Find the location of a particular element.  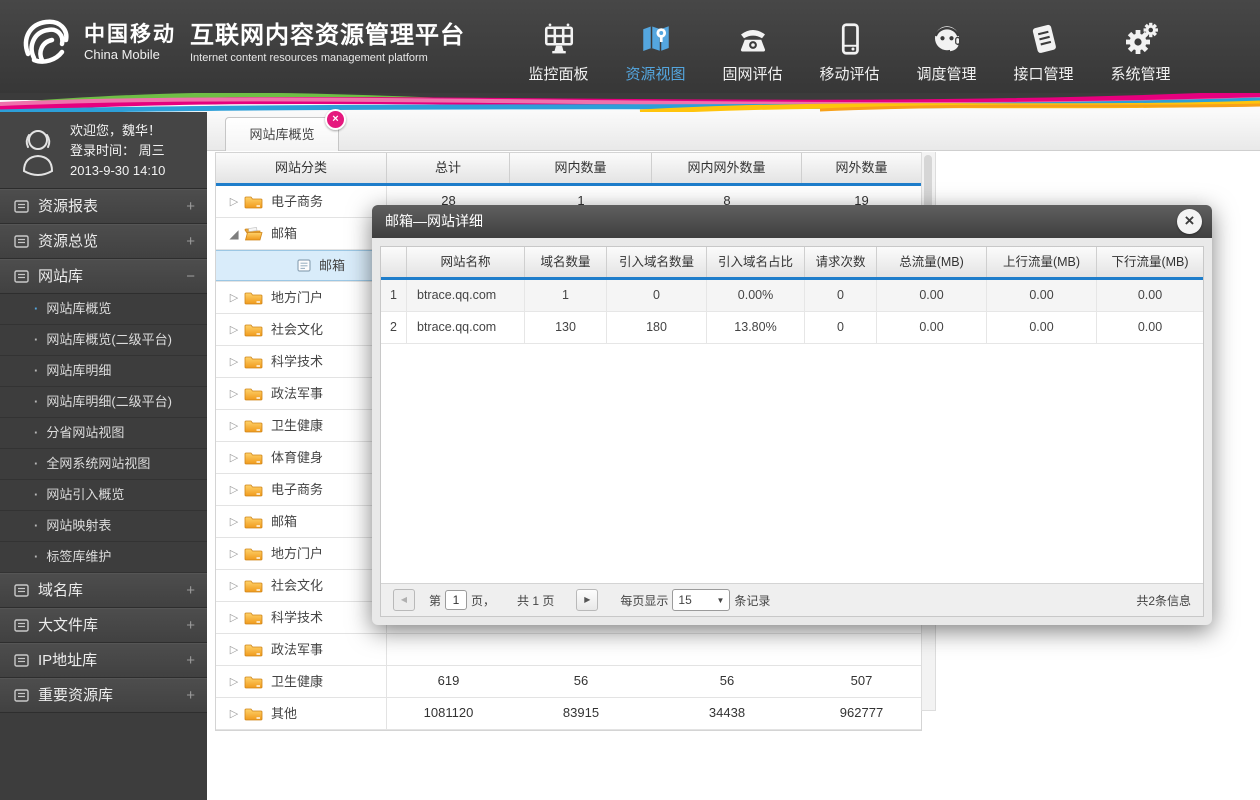

detail-value: 1 is located at coordinates (566, 295).